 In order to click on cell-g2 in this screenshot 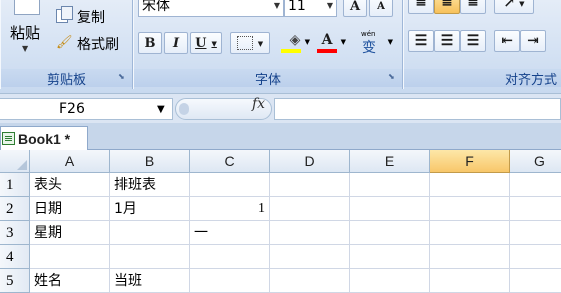, I will do `click(535, 209)`.